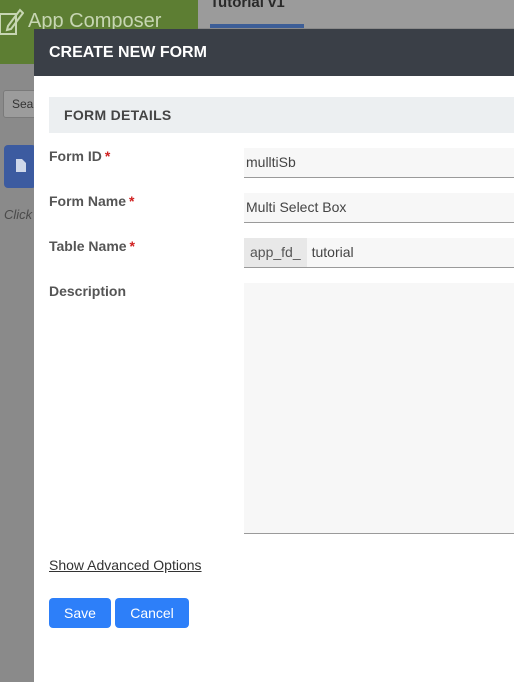 The height and width of the screenshot is (682, 514). What do you see at coordinates (18, 214) in the screenshot?
I see `hint-text: Click` at bounding box center [18, 214].